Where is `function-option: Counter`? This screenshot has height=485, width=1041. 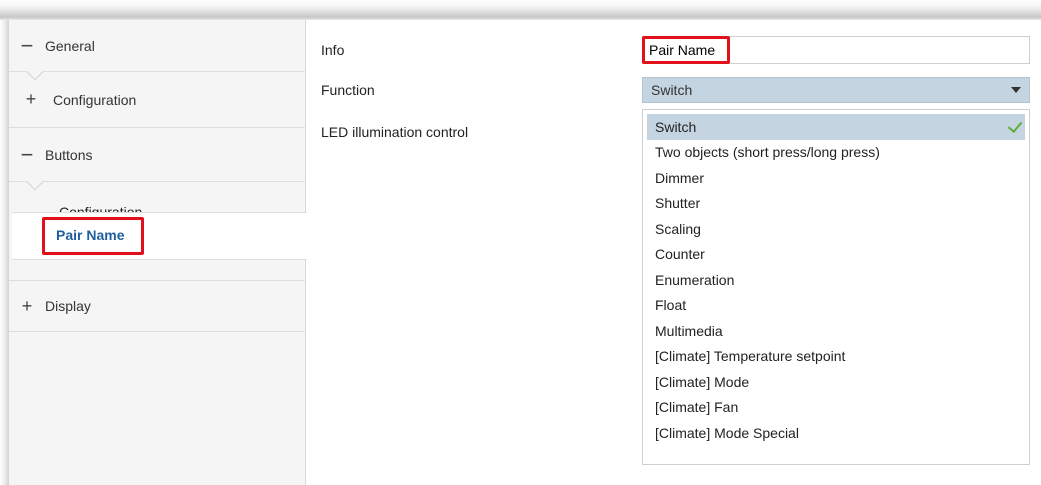
function-option: Counter is located at coordinates (836, 255).